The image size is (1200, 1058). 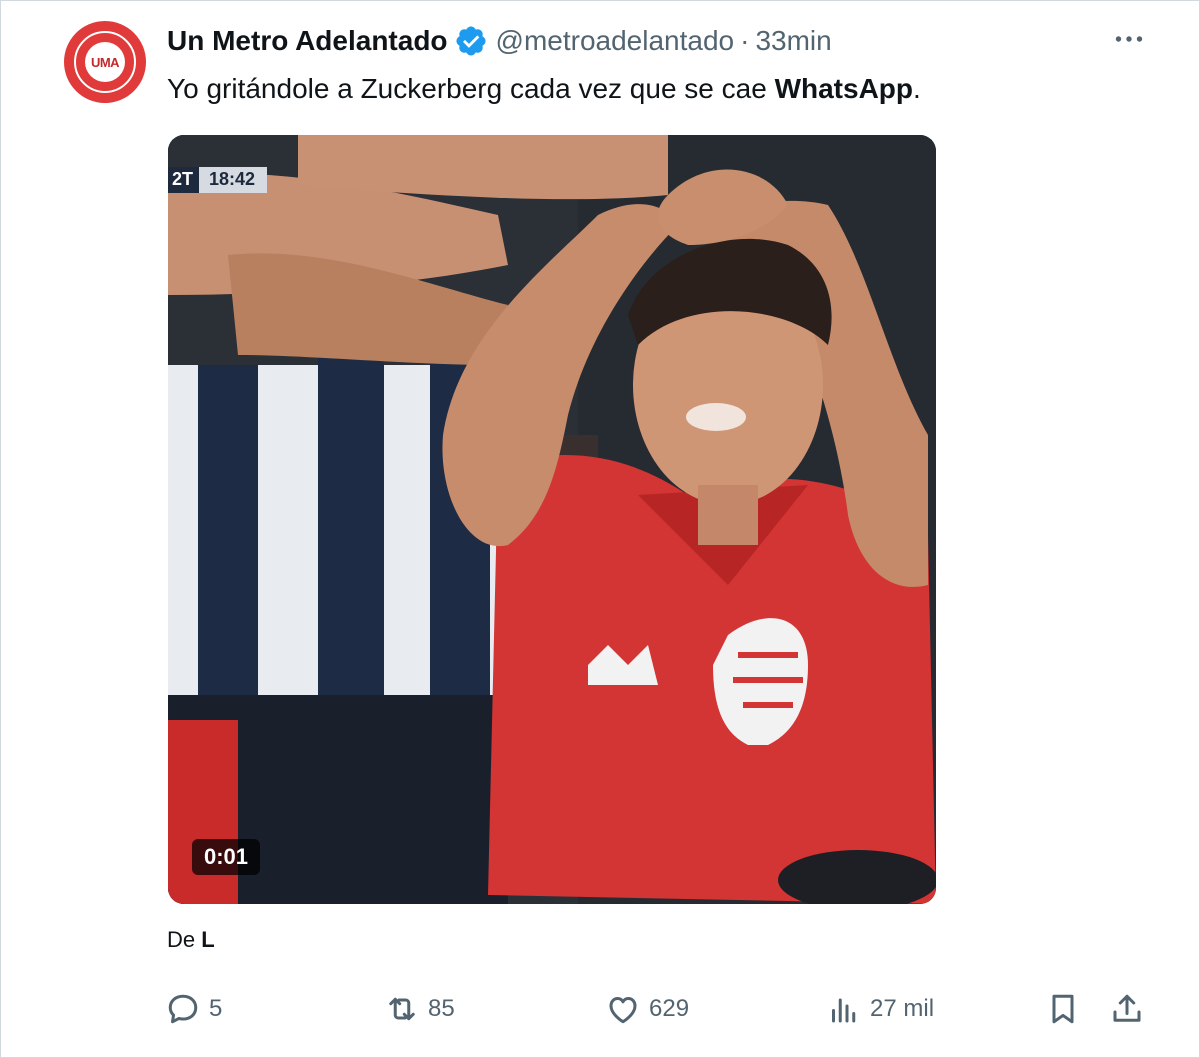 I want to click on action-bar: 5 85 629 27 mil, so click(x=600, y=1009).